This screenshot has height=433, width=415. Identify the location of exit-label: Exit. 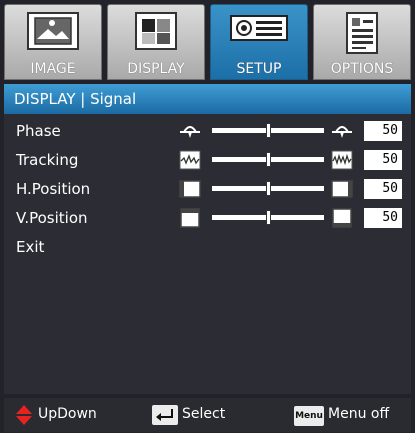
(30, 247).